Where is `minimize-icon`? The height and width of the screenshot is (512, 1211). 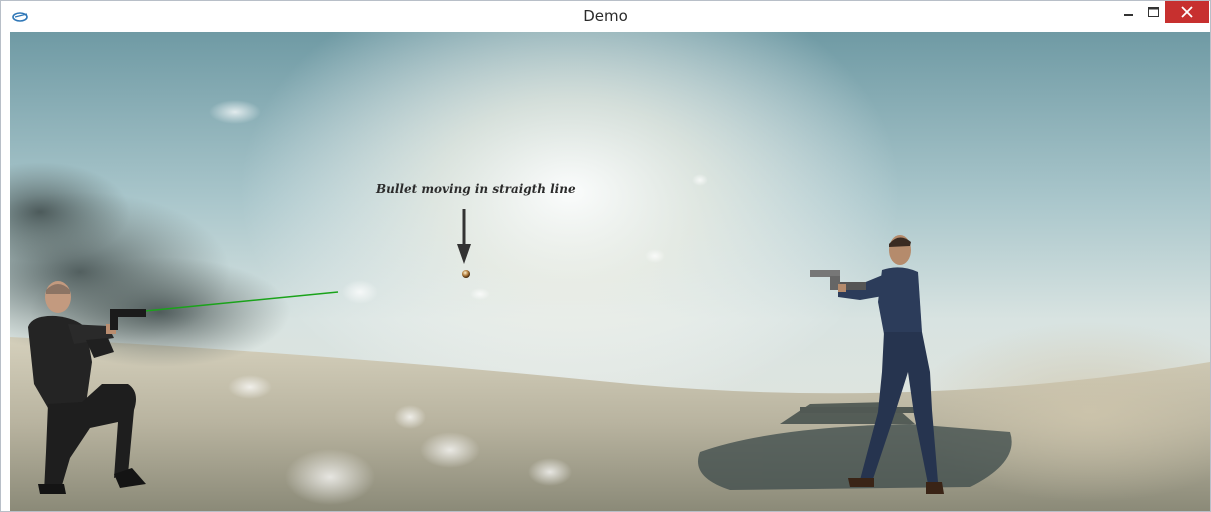 minimize-icon is located at coordinates (1128, 15).